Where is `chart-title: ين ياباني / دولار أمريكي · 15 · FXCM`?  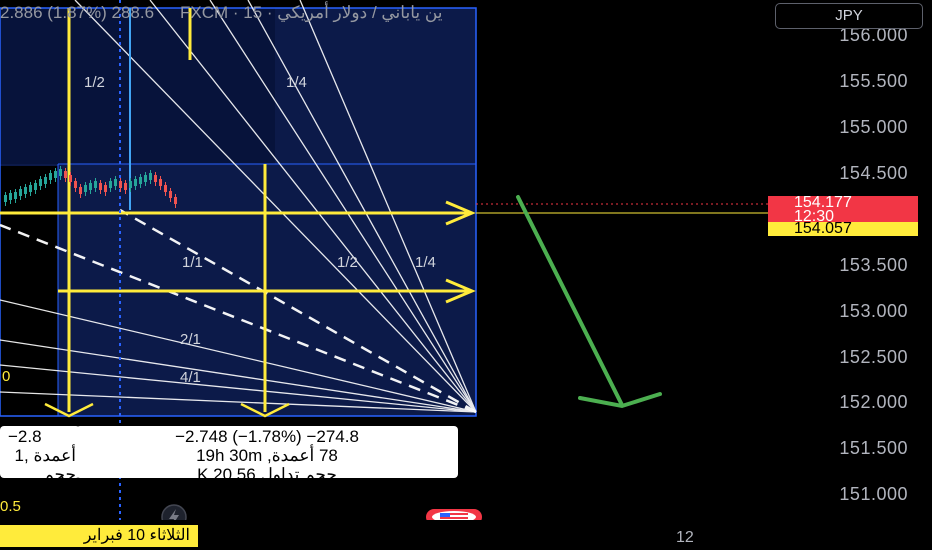
chart-title: ين ياباني / دولار أمريكي · 15 · FXCM is located at coordinates (311, 13).